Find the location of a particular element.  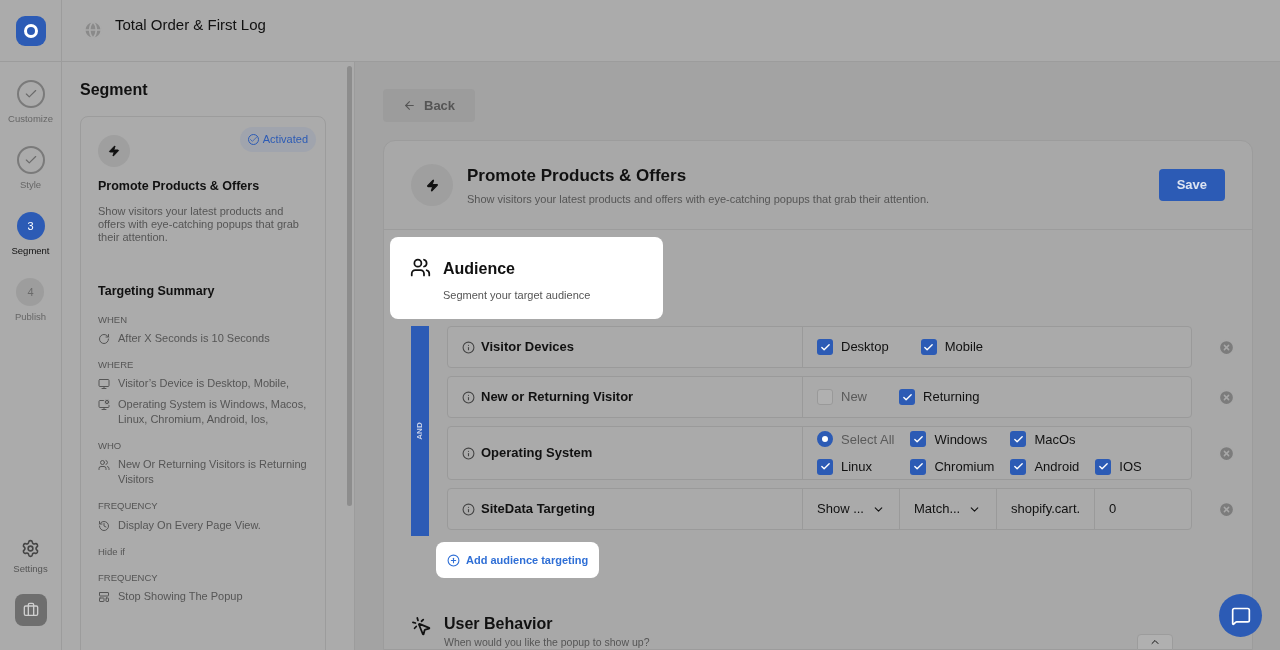

add-audience-targeting-link: Add audience targeting is located at coordinates (518, 560).